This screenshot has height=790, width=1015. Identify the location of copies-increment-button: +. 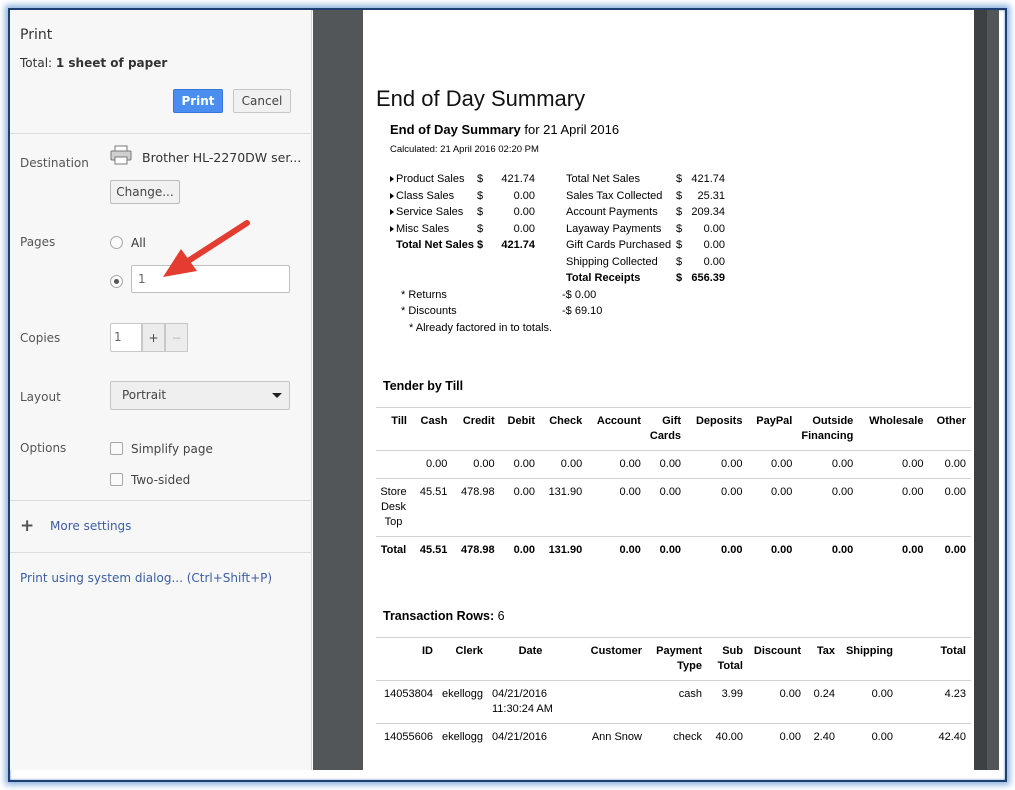
(153, 337).